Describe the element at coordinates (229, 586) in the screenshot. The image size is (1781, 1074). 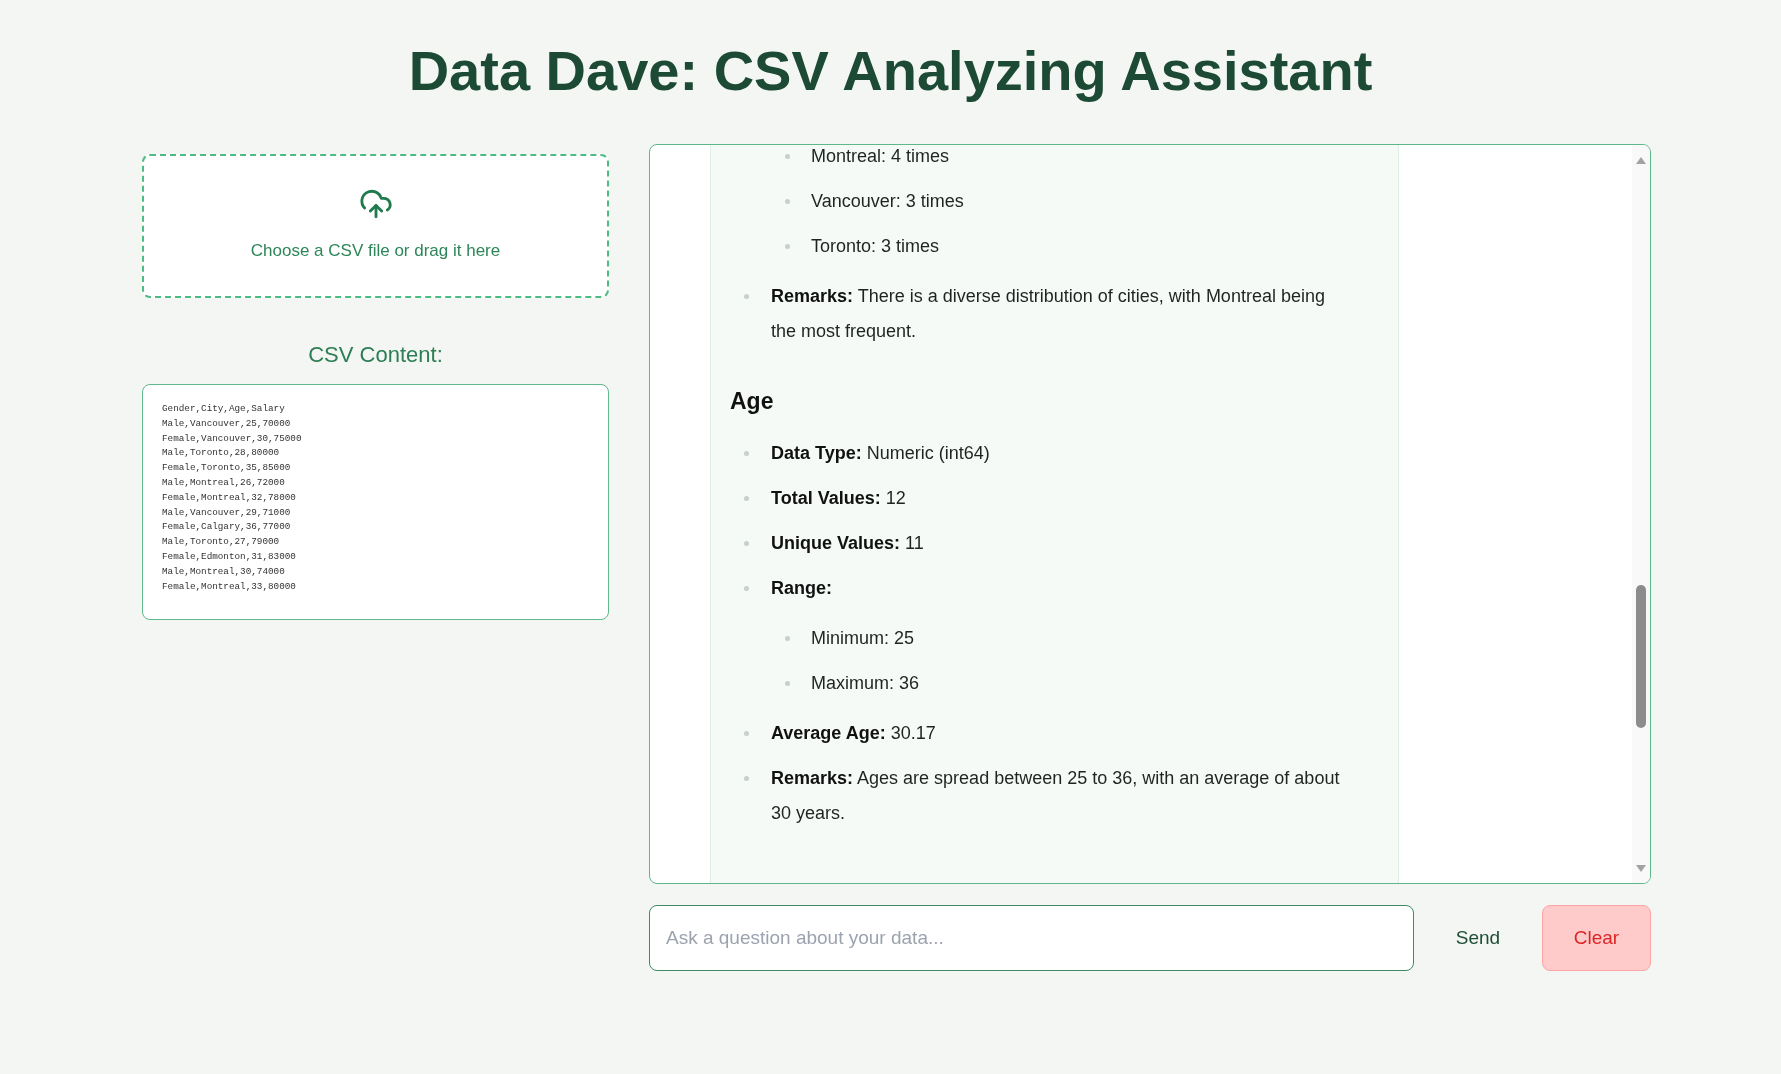
I see `csv-line: Female,Montreal,33,80000` at that location.